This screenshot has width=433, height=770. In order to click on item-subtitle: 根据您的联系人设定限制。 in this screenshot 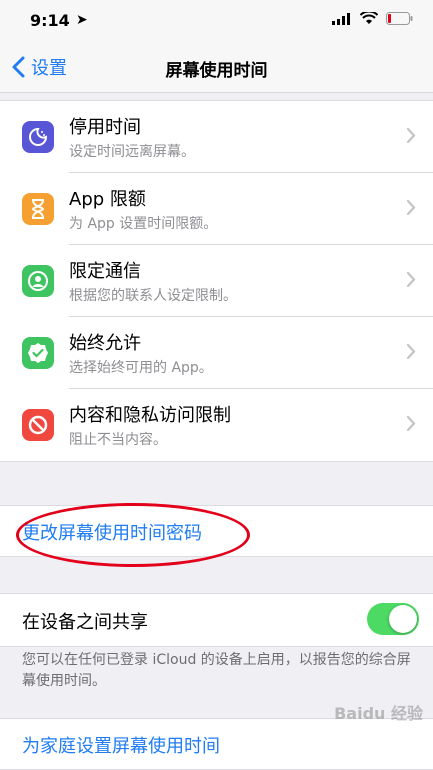, I will do `click(153, 296)`.